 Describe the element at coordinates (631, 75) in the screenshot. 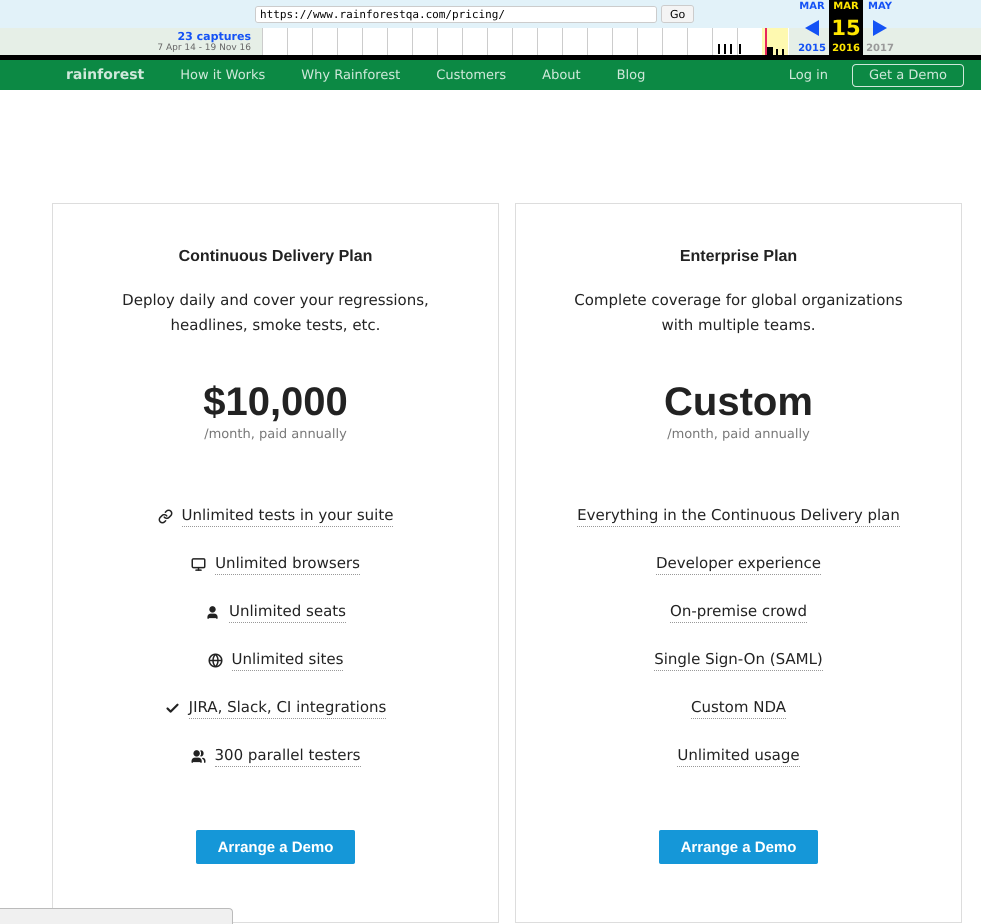

I see `nav-link: Blog` at that location.